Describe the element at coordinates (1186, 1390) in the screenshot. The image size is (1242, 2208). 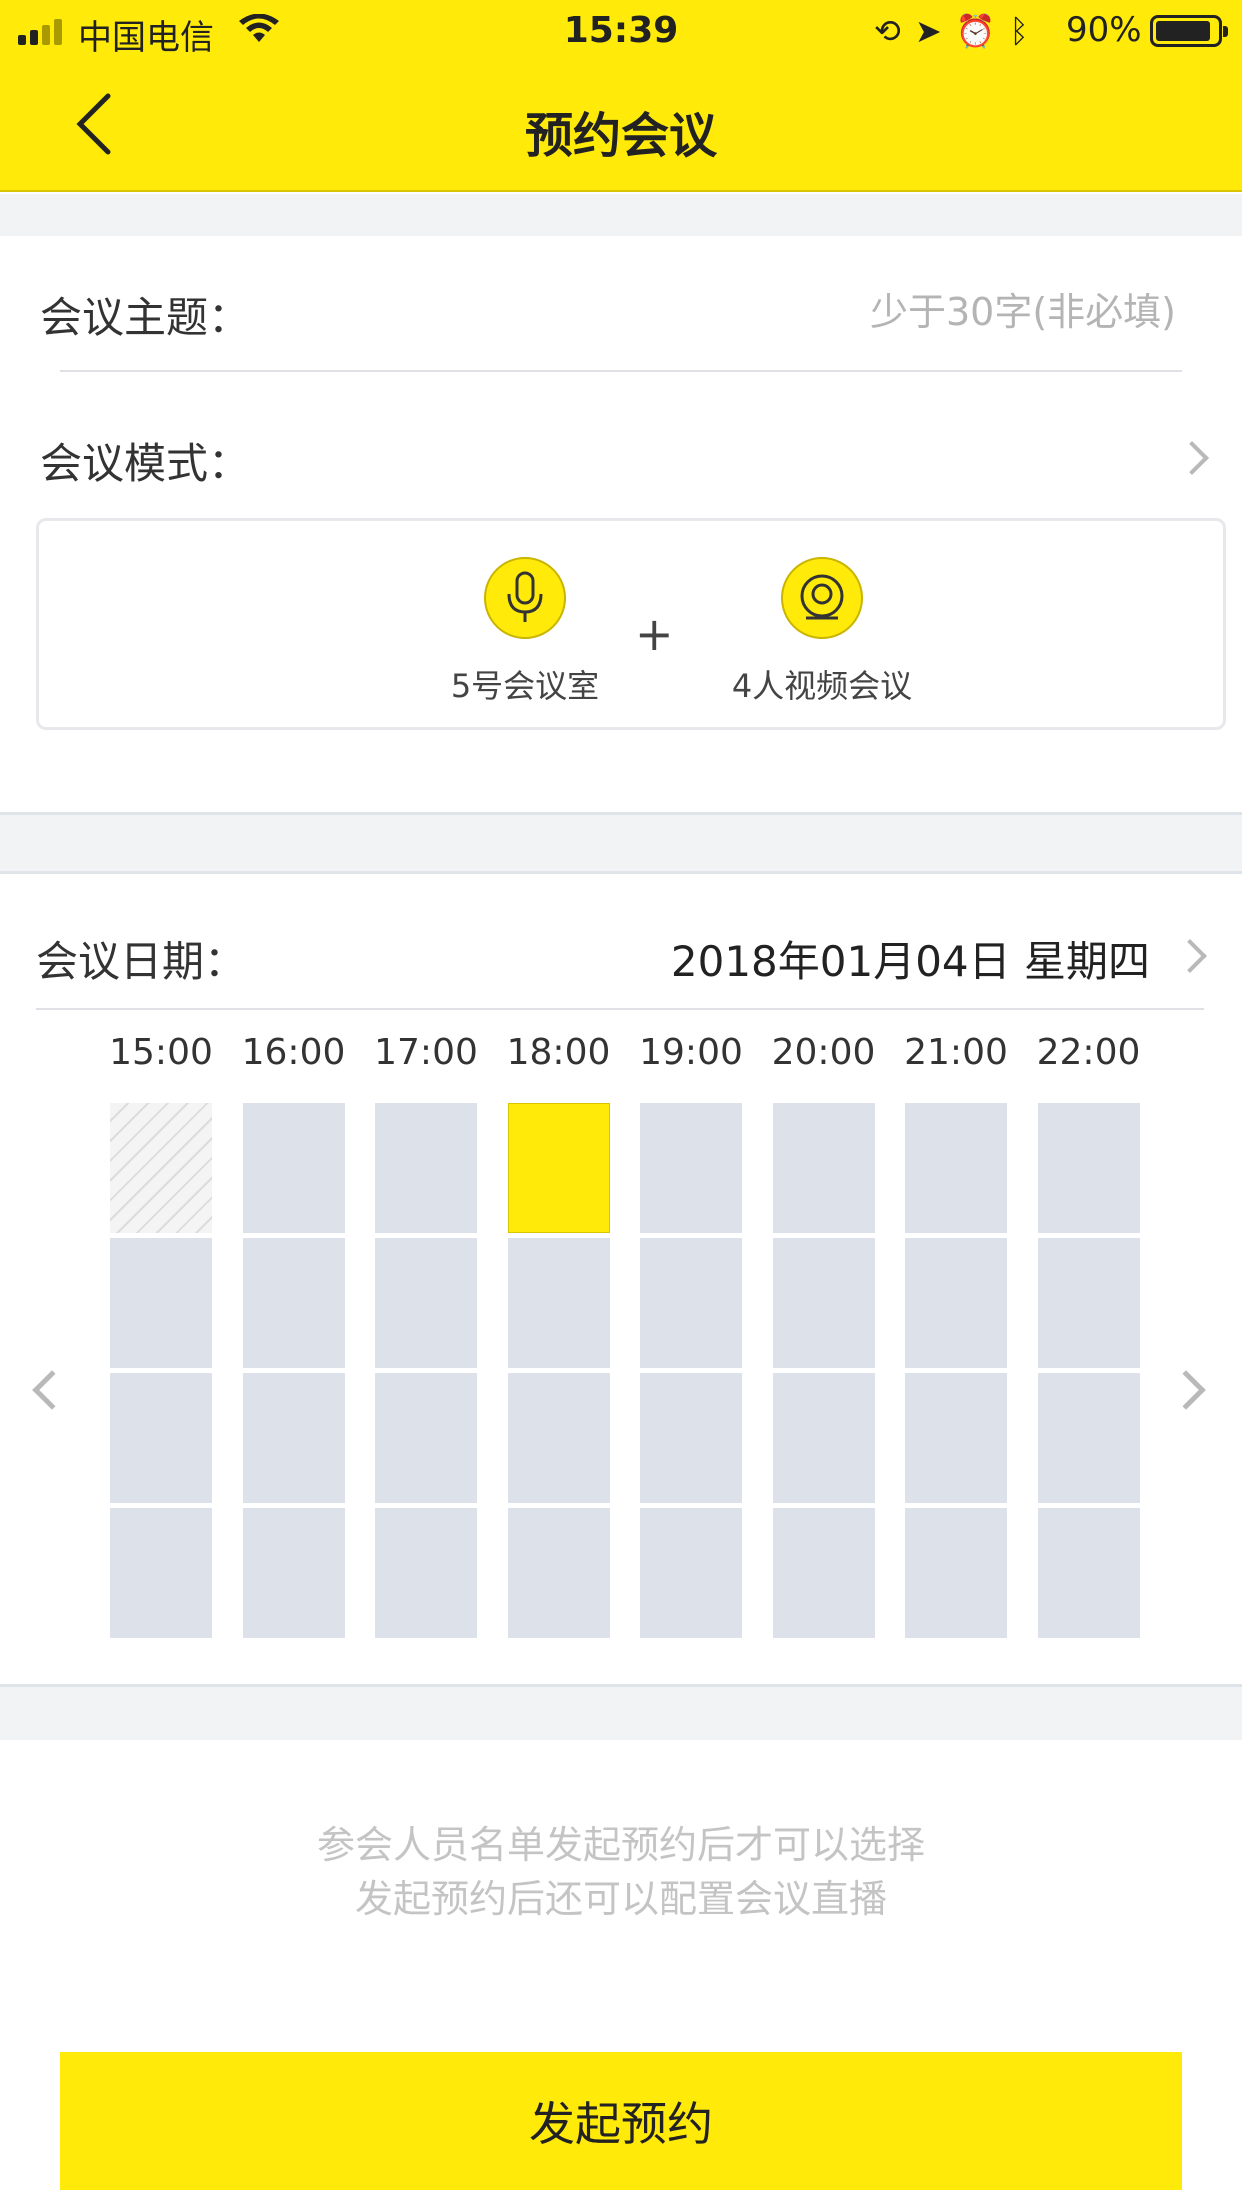
I see `next-page-icon` at that location.